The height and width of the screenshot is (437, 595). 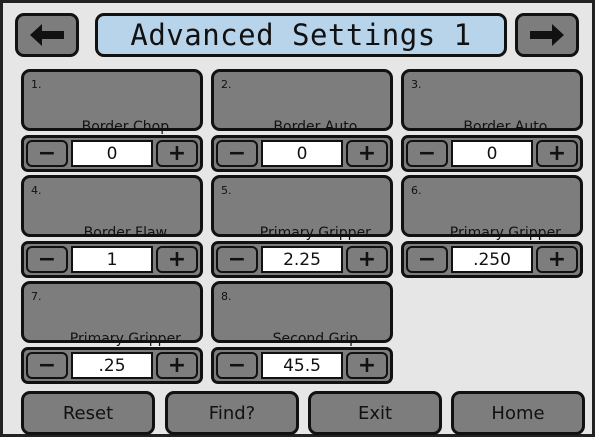 I want to click on value-field: 1, so click(x=112, y=259).